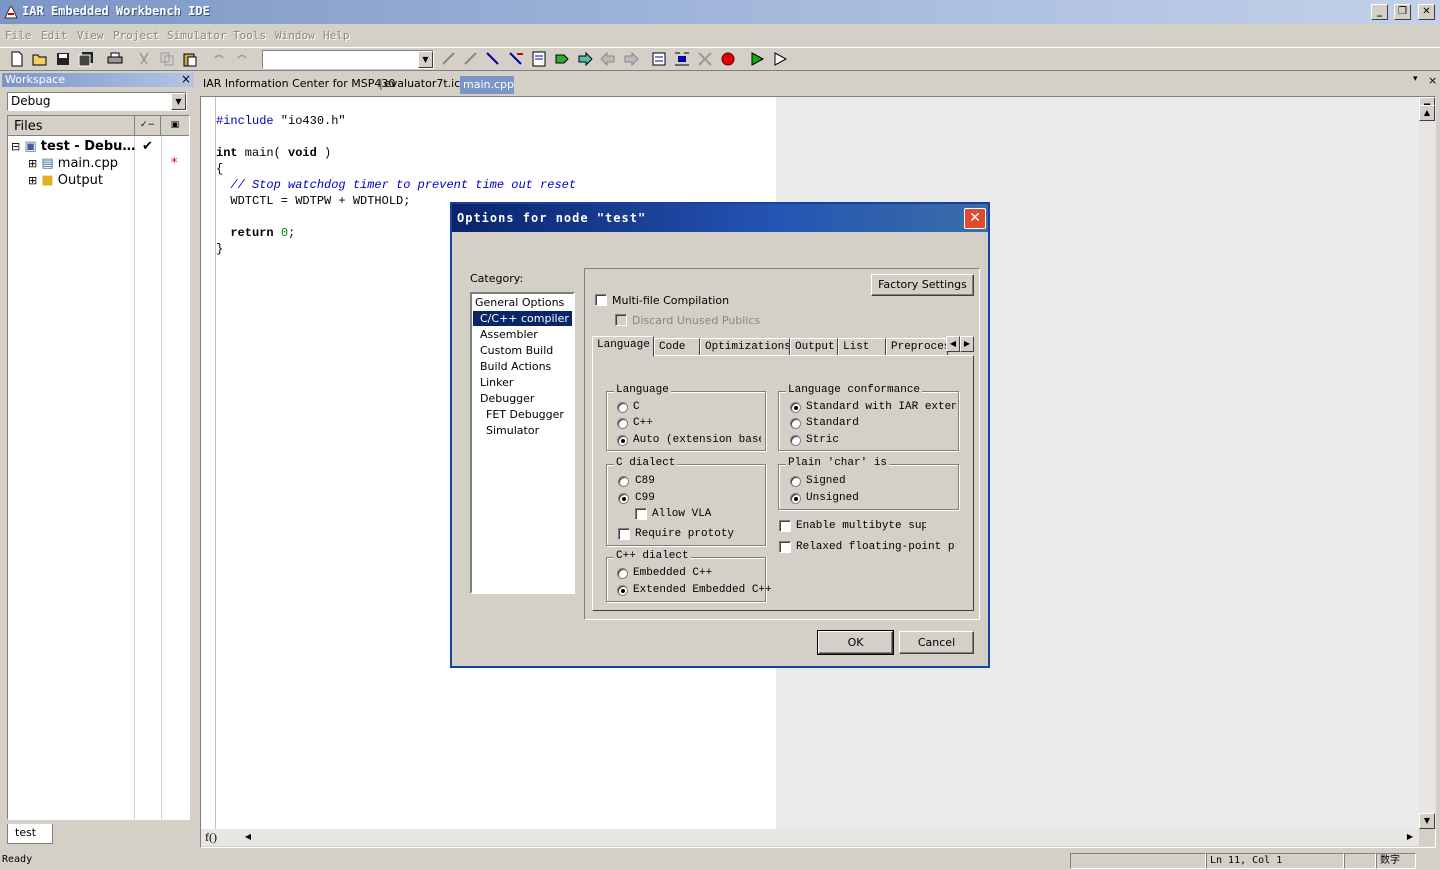  Describe the element at coordinates (522, 302) in the screenshot. I see `category-general-options: General Options` at that location.